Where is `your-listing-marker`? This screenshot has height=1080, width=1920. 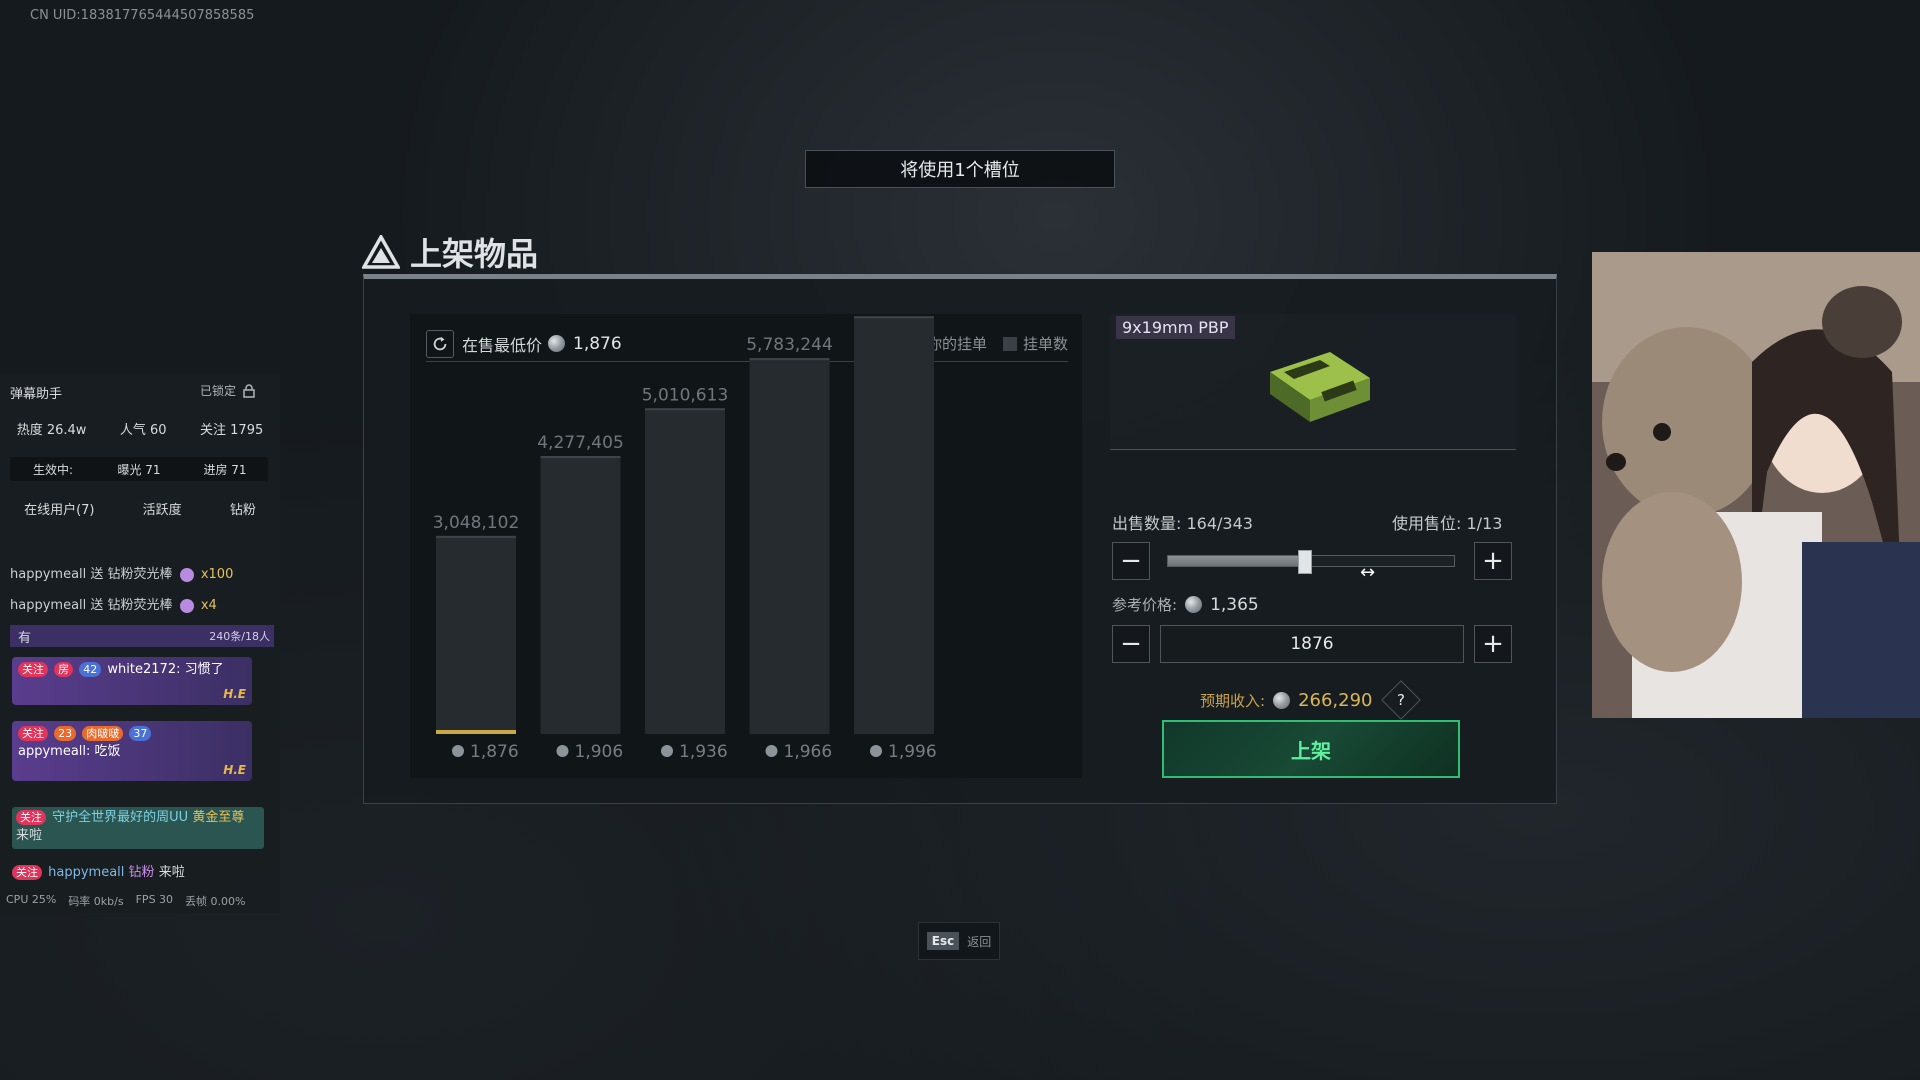
your-listing-marker is located at coordinates (476, 732).